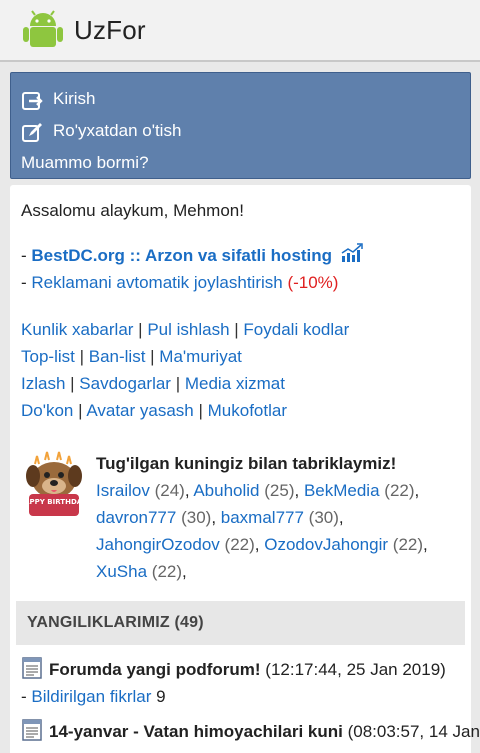 The image size is (480, 753). What do you see at coordinates (279, 490) in the screenshot?
I see `birthday-age: (25)` at bounding box center [279, 490].